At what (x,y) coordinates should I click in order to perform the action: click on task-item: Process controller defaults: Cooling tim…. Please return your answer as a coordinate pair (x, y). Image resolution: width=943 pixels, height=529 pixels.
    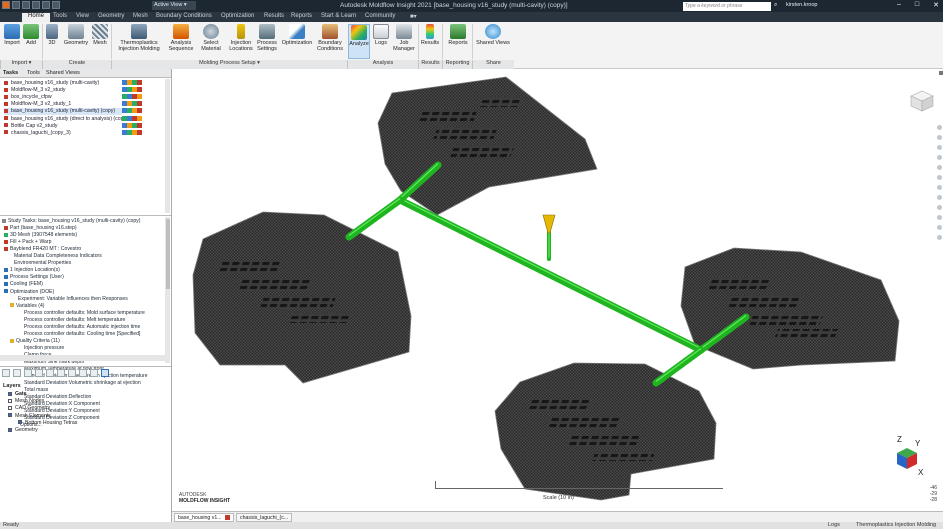
    Looking at the image, I should click on (82, 334).